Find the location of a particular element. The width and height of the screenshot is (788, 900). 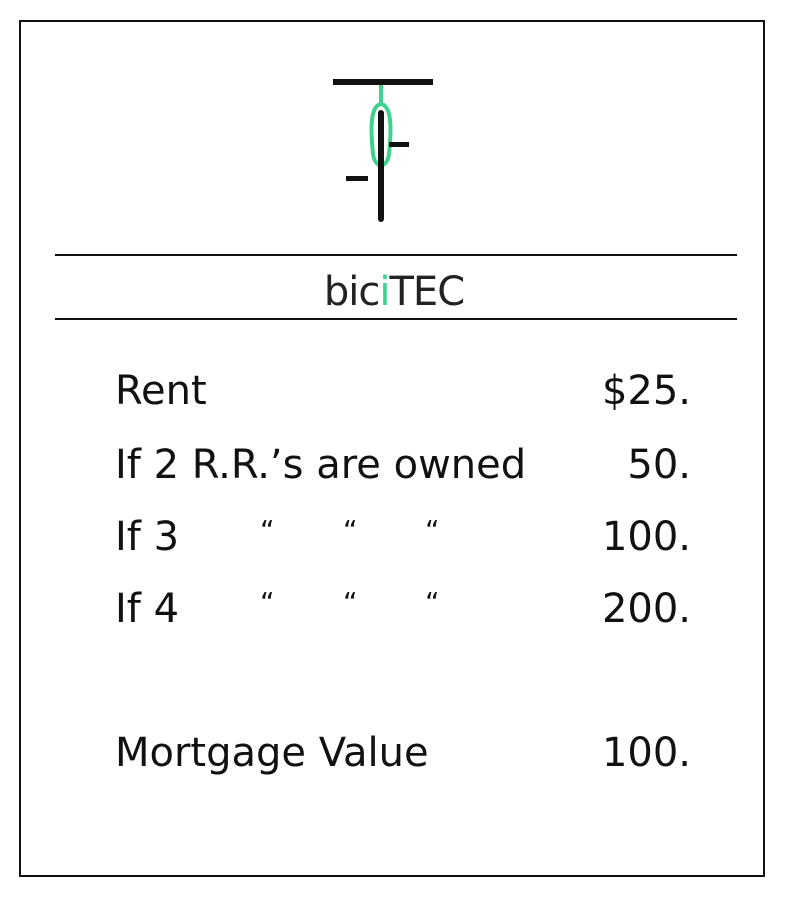

rent-4-rr-row: If 4 “ “ “ 200. is located at coordinates (403, 609).